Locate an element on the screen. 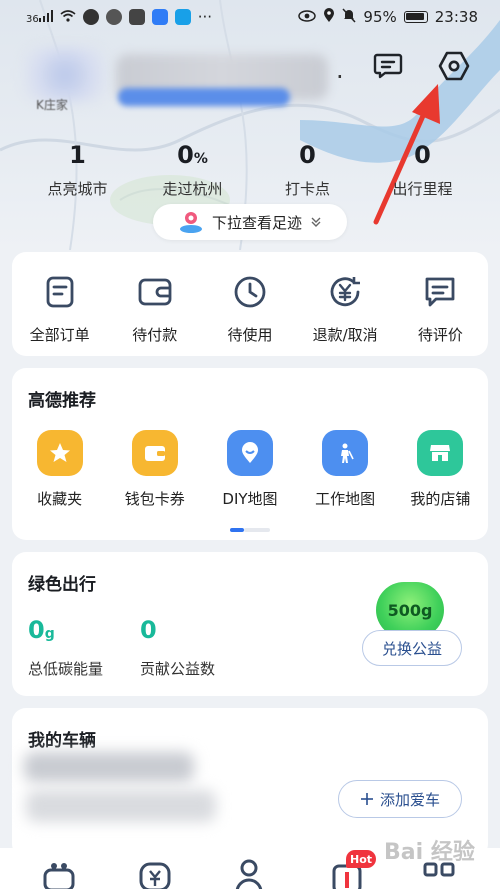 The height and width of the screenshot is (889, 500). recommend-items: 收藏夹 钱包卡券 DIY地图 工作地图 我的店铺 is located at coordinates (250, 469).